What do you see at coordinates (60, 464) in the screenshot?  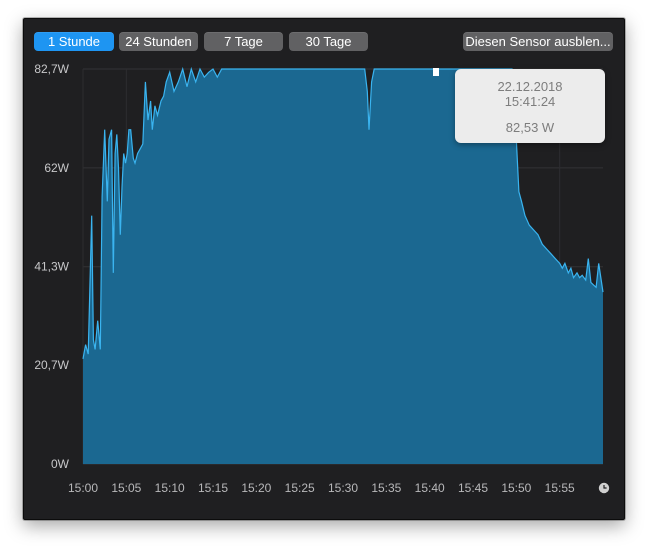 I see `y-tick-label: 0W` at bounding box center [60, 464].